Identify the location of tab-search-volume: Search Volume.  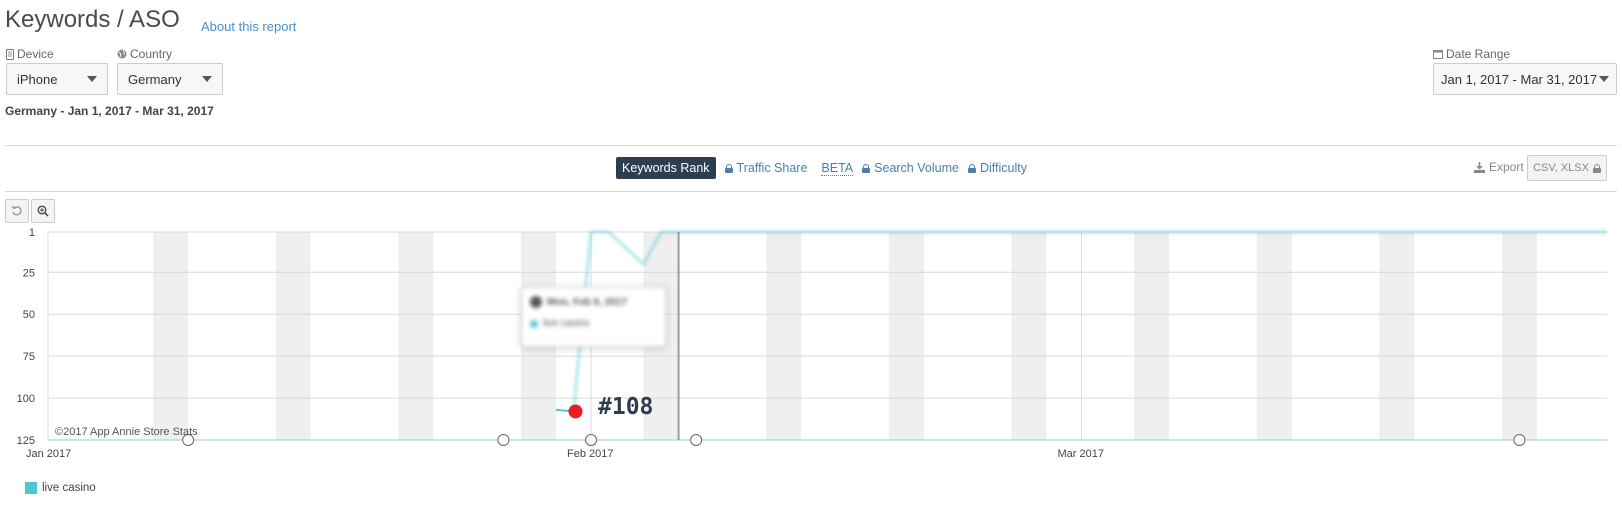
(910, 168).